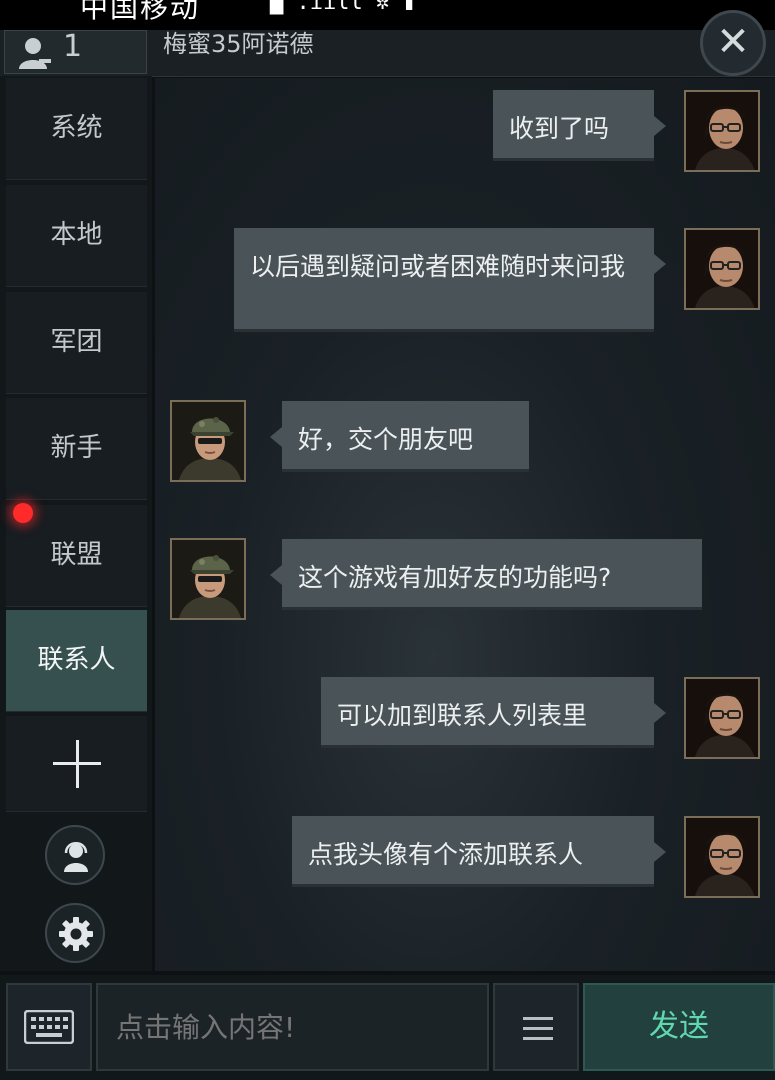 The height and width of the screenshot is (1080, 775). I want to click on voice-button, so click(75, 855).